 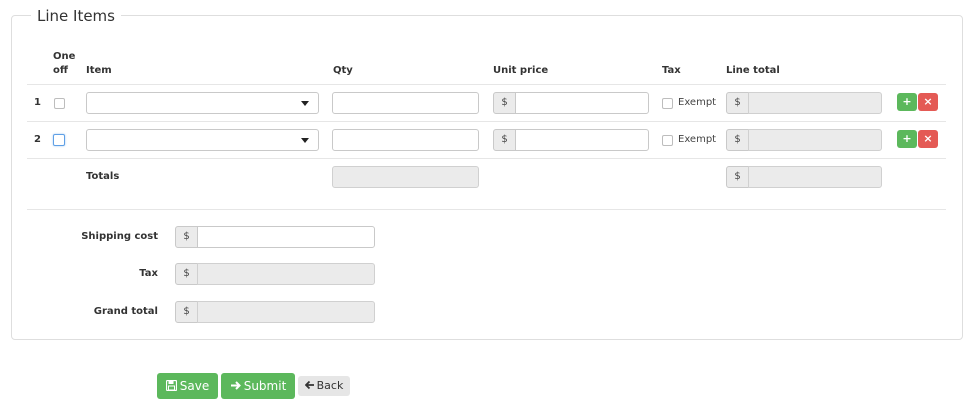 What do you see at coordinates (343, 70) in the screenshot?
I see `header-qty: Qty` at bounding box center [343, 70].